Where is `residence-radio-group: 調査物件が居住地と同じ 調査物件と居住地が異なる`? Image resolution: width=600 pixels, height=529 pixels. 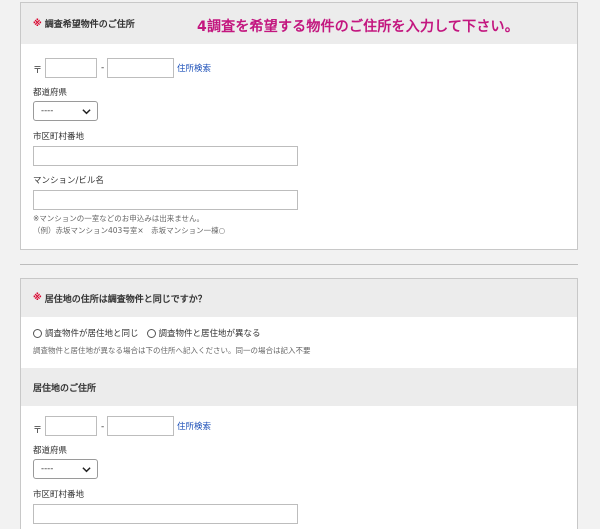 residence-radio-group: 調査物件が居住地と同じ 調査物件と居住地が異なる is located at coordinates (151, 333).